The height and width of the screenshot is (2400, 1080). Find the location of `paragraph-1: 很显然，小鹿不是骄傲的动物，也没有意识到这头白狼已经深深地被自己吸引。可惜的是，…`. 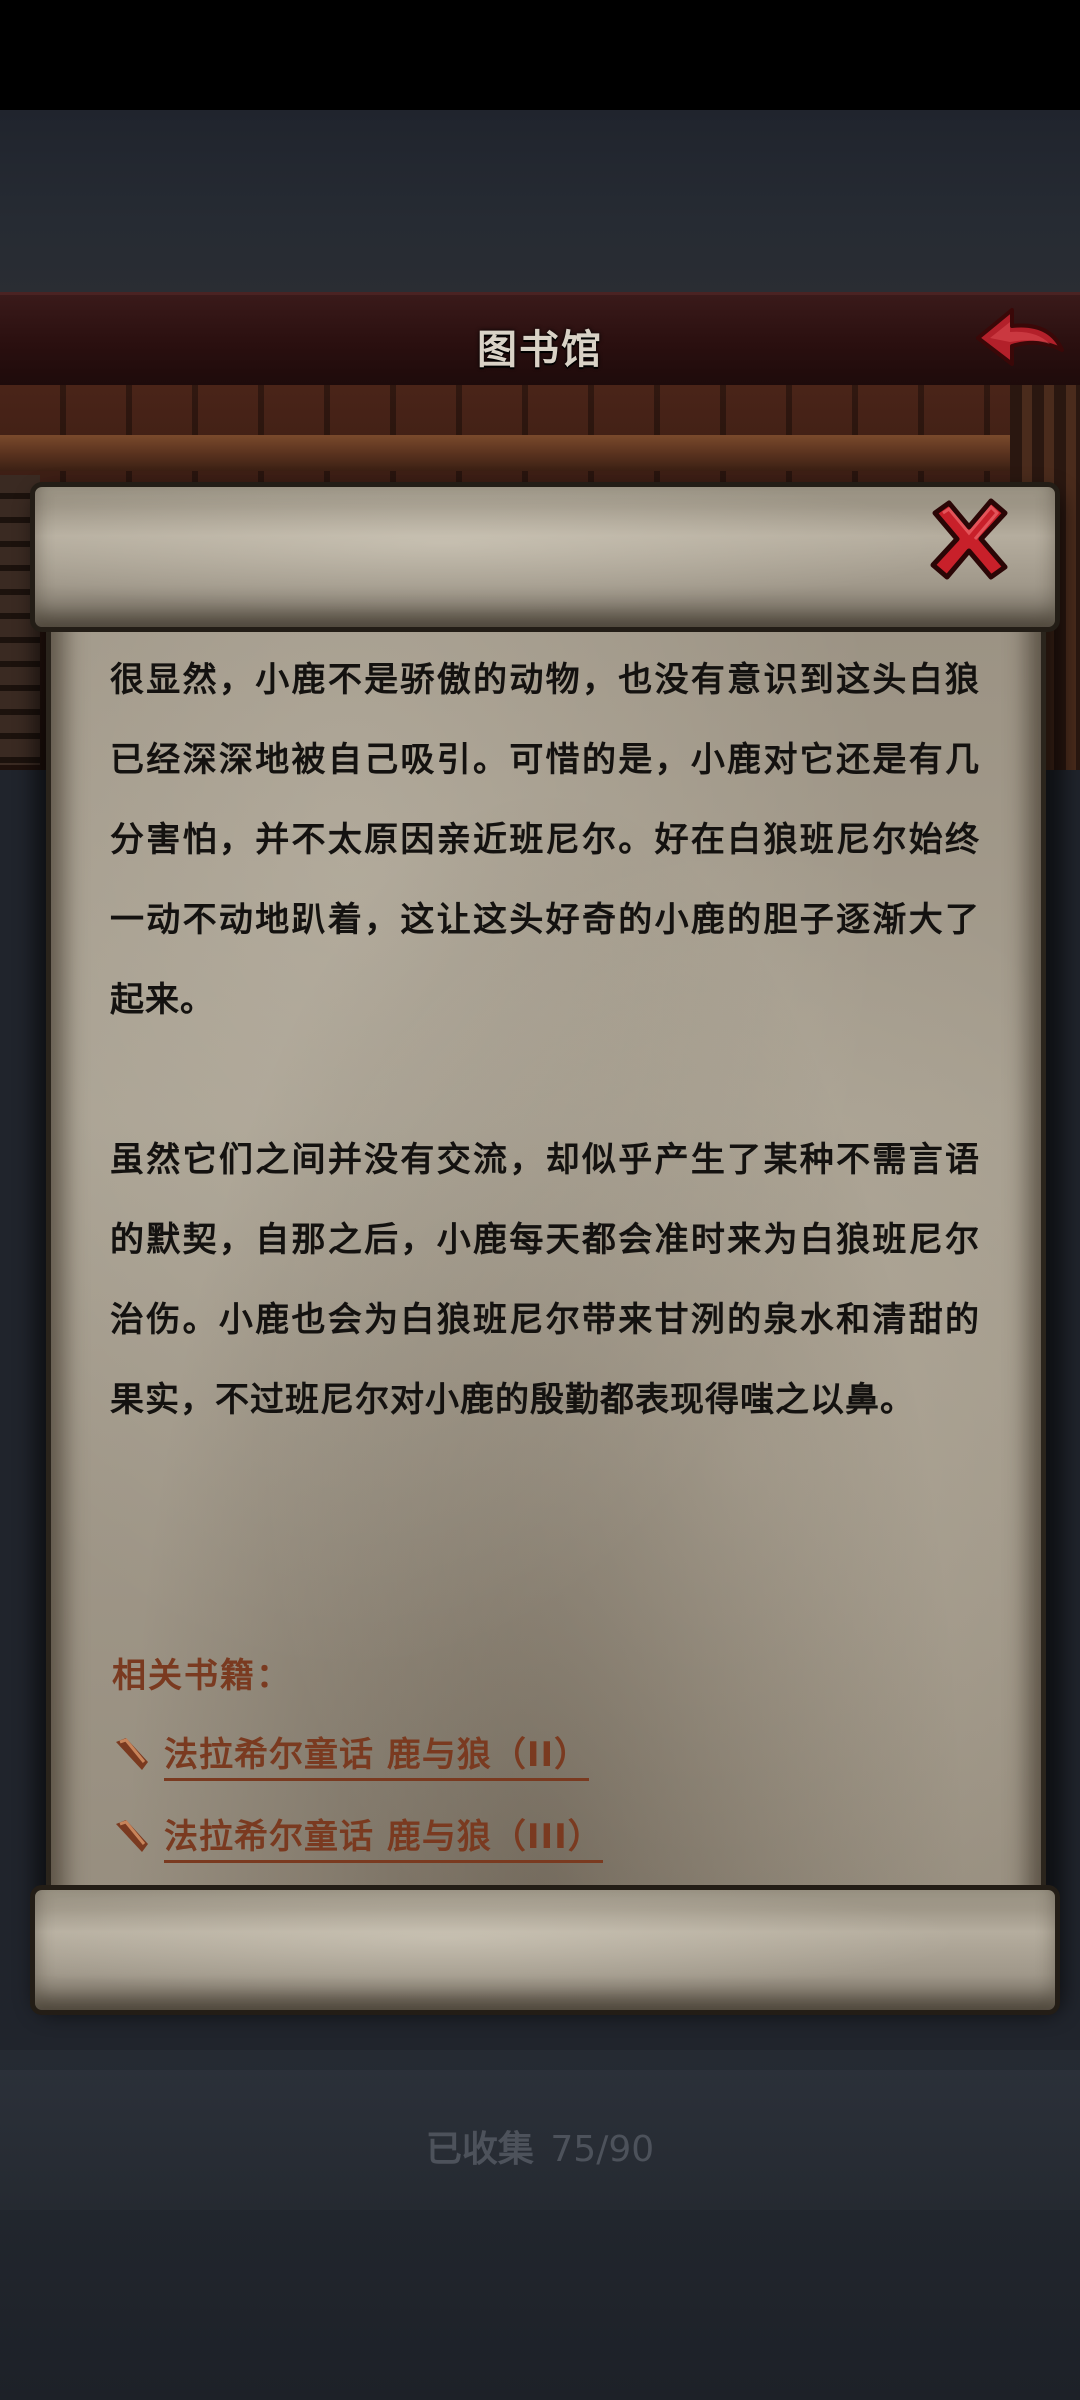

paragraph-1: 很显然，小鹿不是骄傲的动物，也没有意识到这头白狼已经深深地被自己吸引。可惜的是，… is located at coordinates (545, 840).